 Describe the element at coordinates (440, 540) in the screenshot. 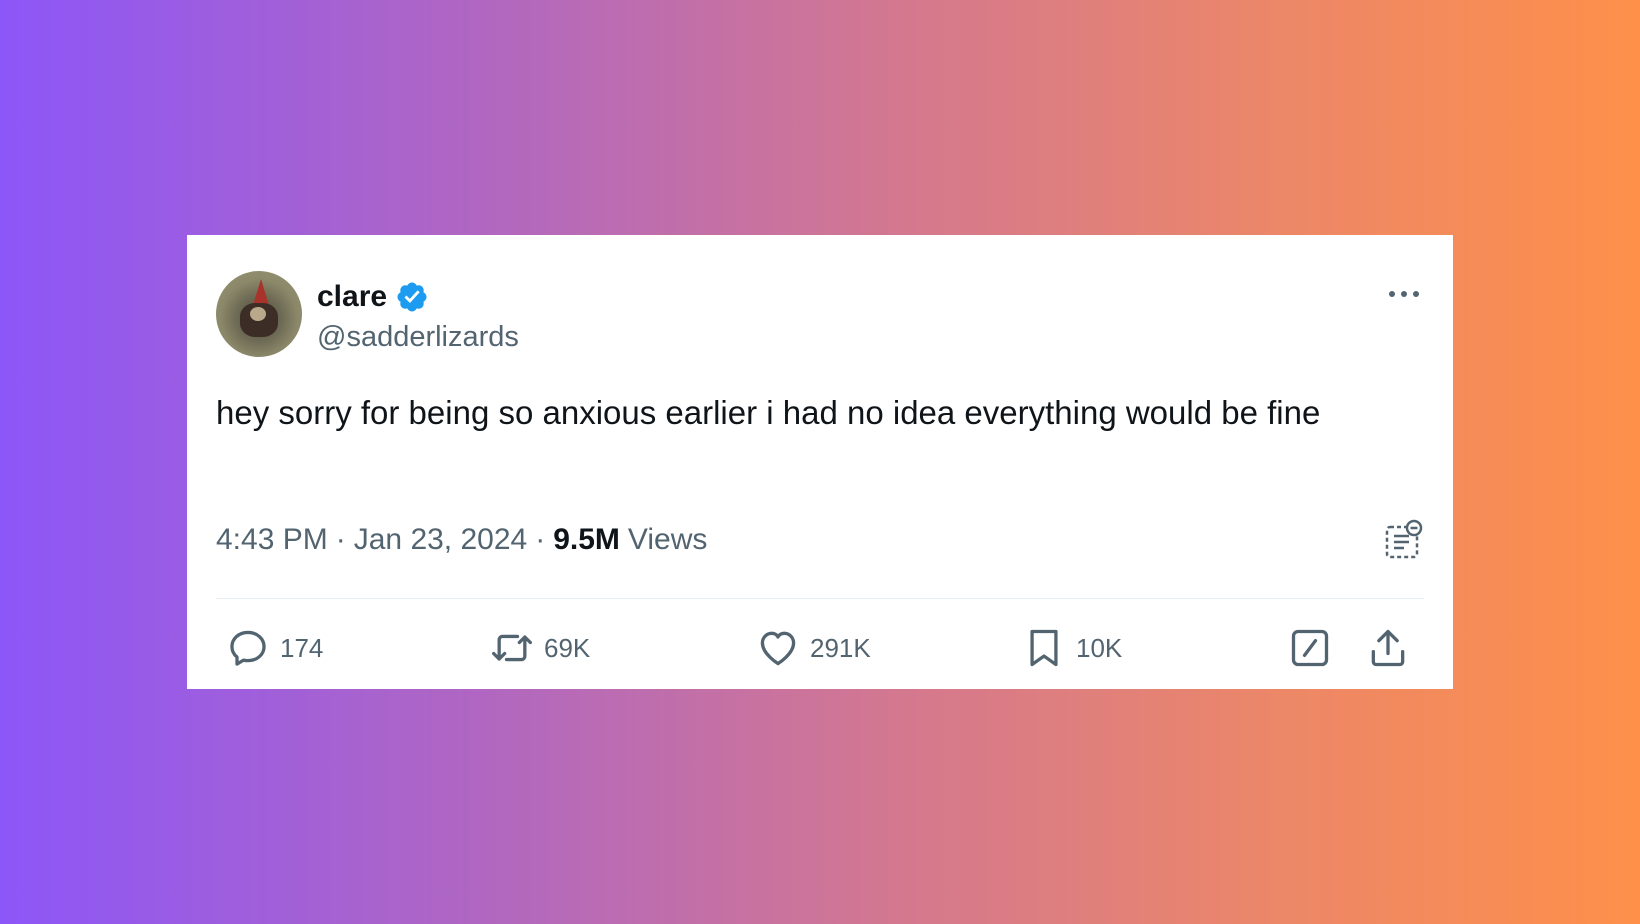

I see `tweet-date: Jan 23, 2024` at that location.